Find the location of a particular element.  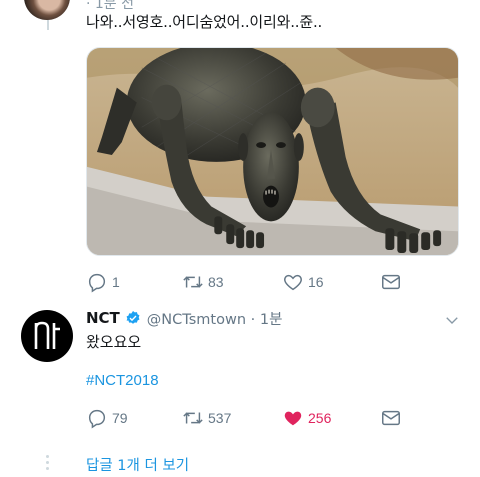

verified-badge-icon is located at coordinates (133, 317).